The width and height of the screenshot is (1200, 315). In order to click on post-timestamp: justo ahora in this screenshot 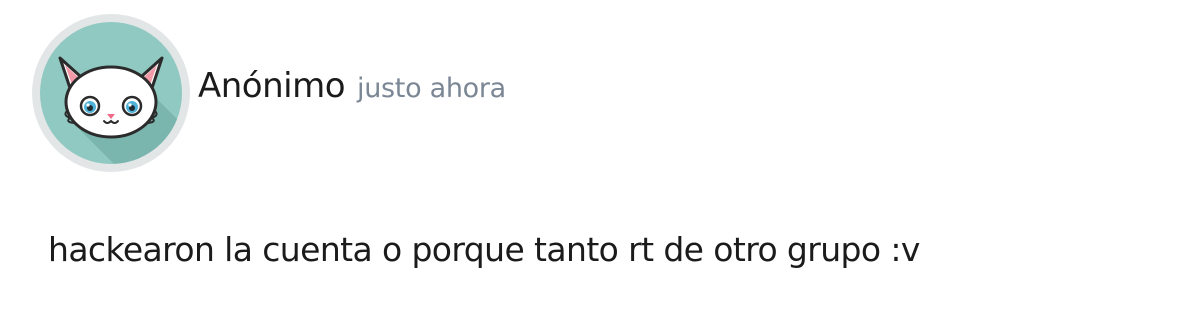, I will do `click(431, 88)`.